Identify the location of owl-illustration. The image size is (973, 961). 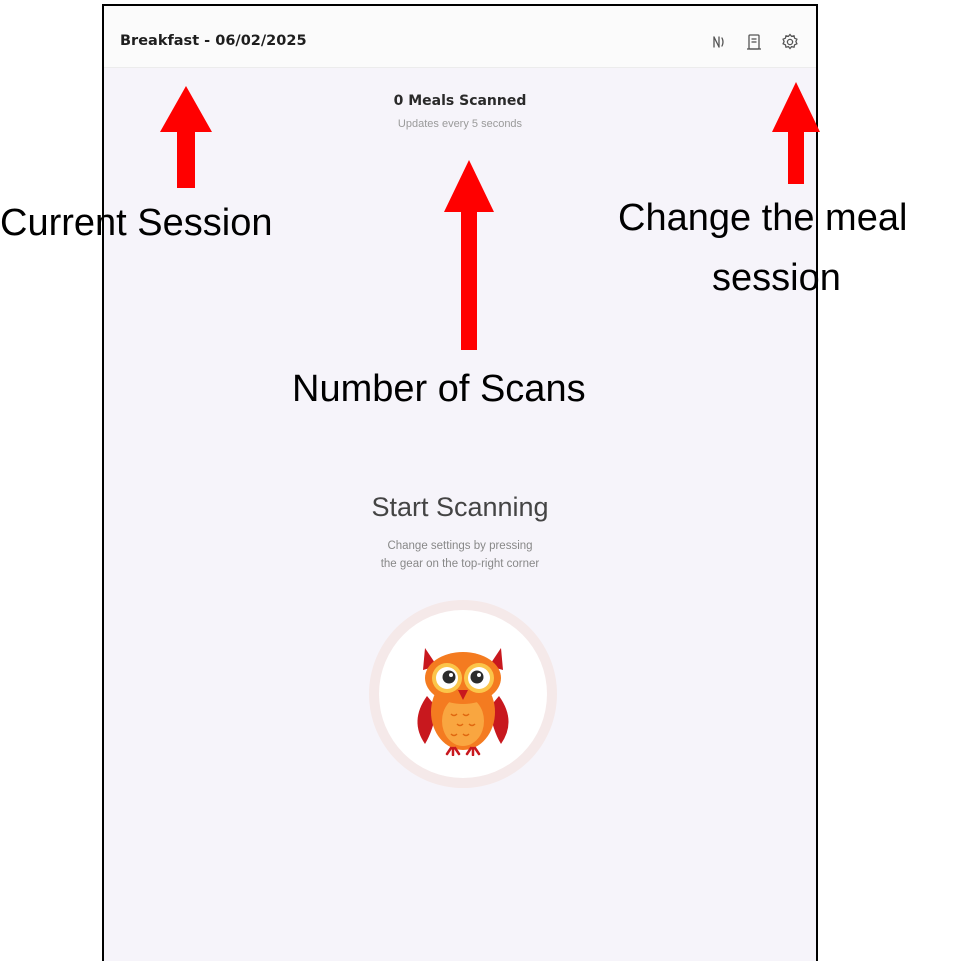
(463, 694).